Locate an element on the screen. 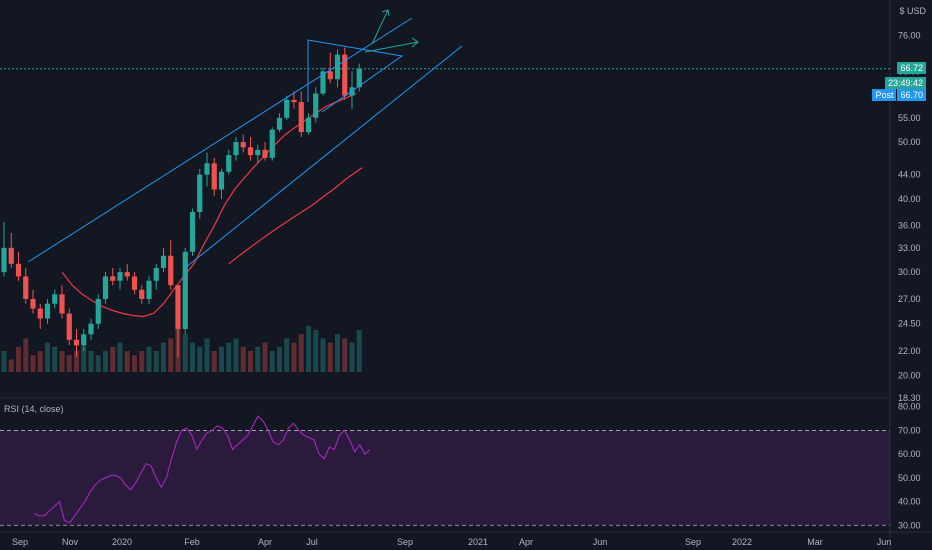  last-price-tag: 66.72 is located at coordinates (911, 68).